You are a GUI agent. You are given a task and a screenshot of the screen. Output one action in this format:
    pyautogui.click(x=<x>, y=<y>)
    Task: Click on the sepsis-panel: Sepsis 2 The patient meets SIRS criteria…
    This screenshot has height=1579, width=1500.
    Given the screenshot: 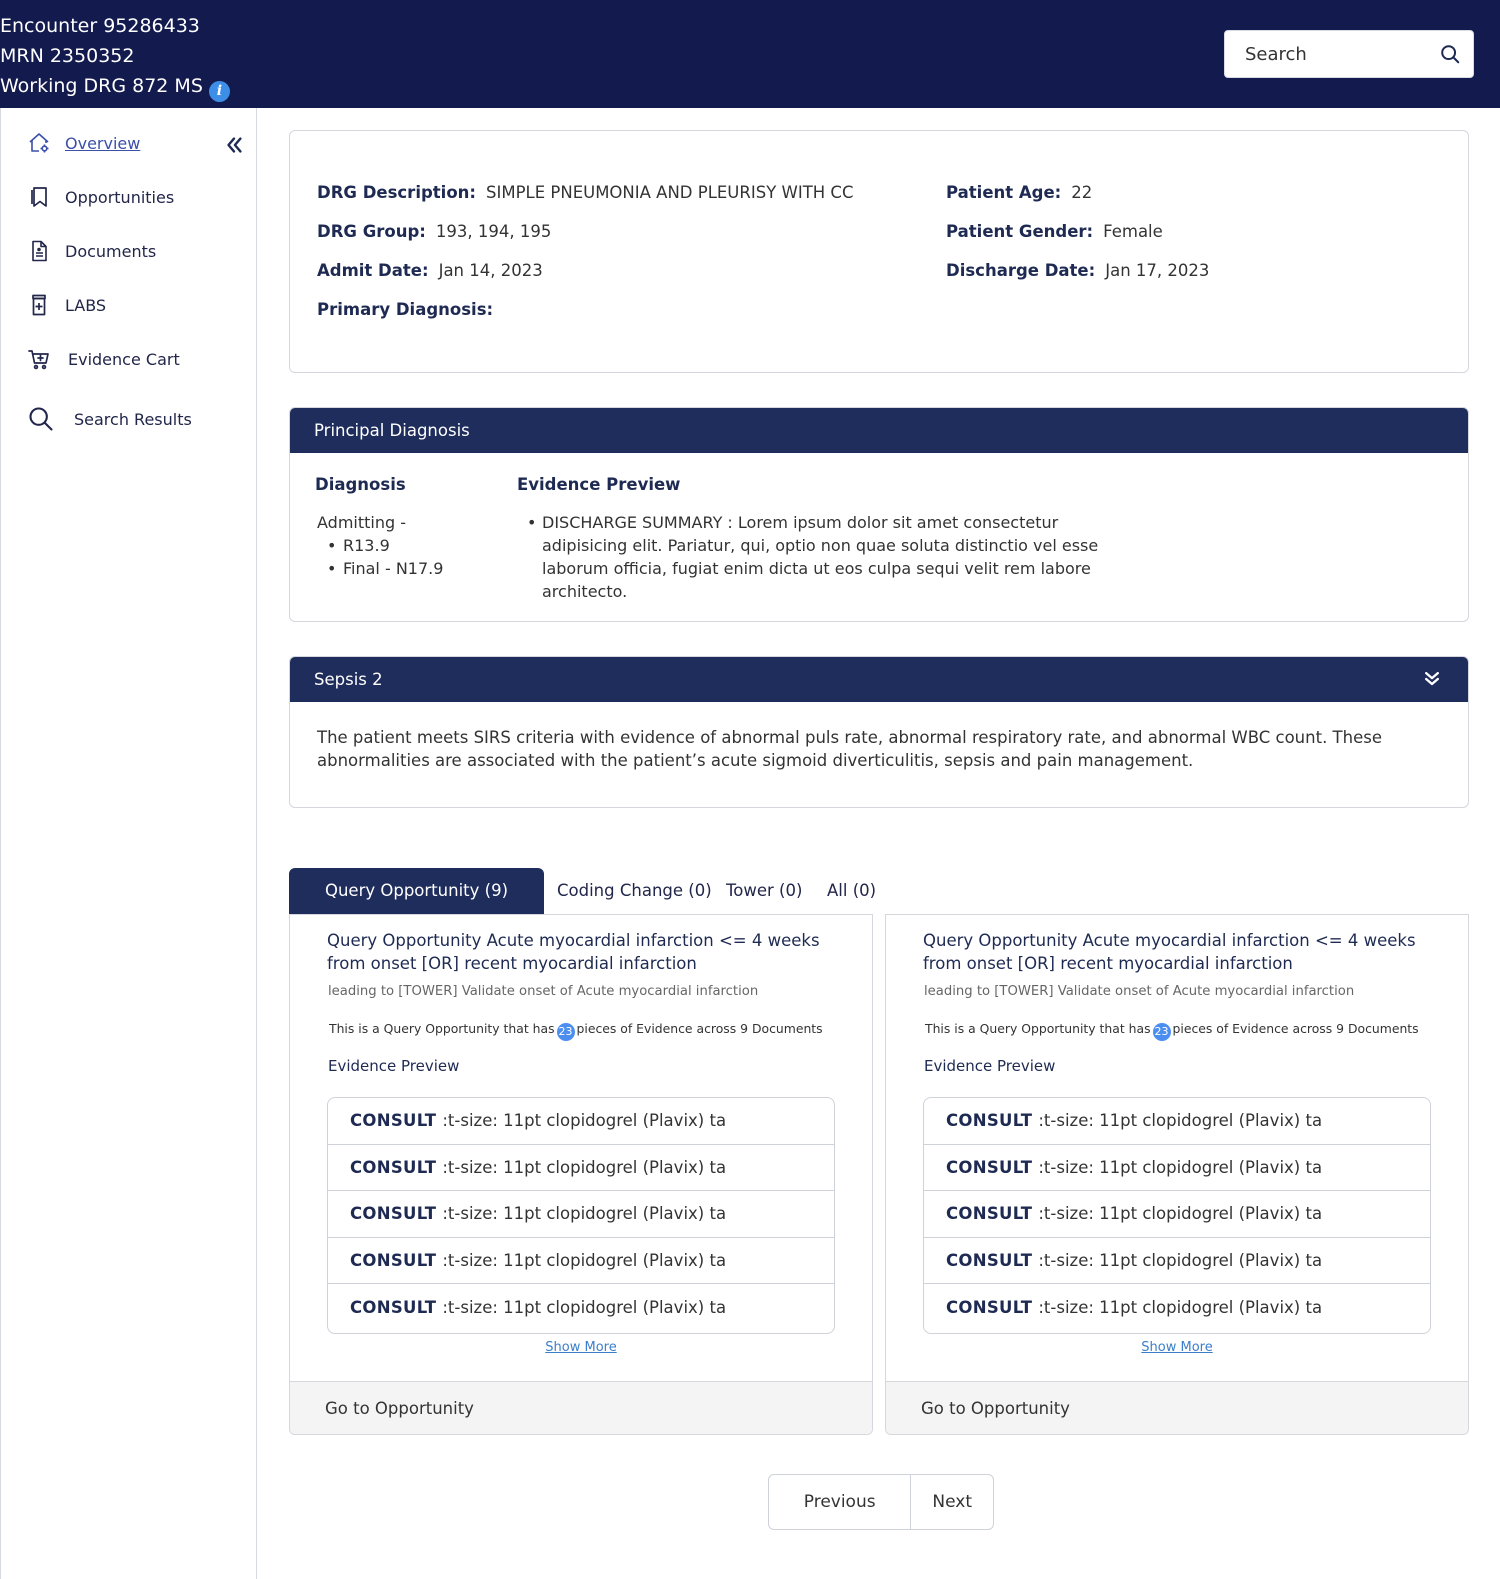 What is the action you would take?
    pyautogui.click(x=879, y=732)
    